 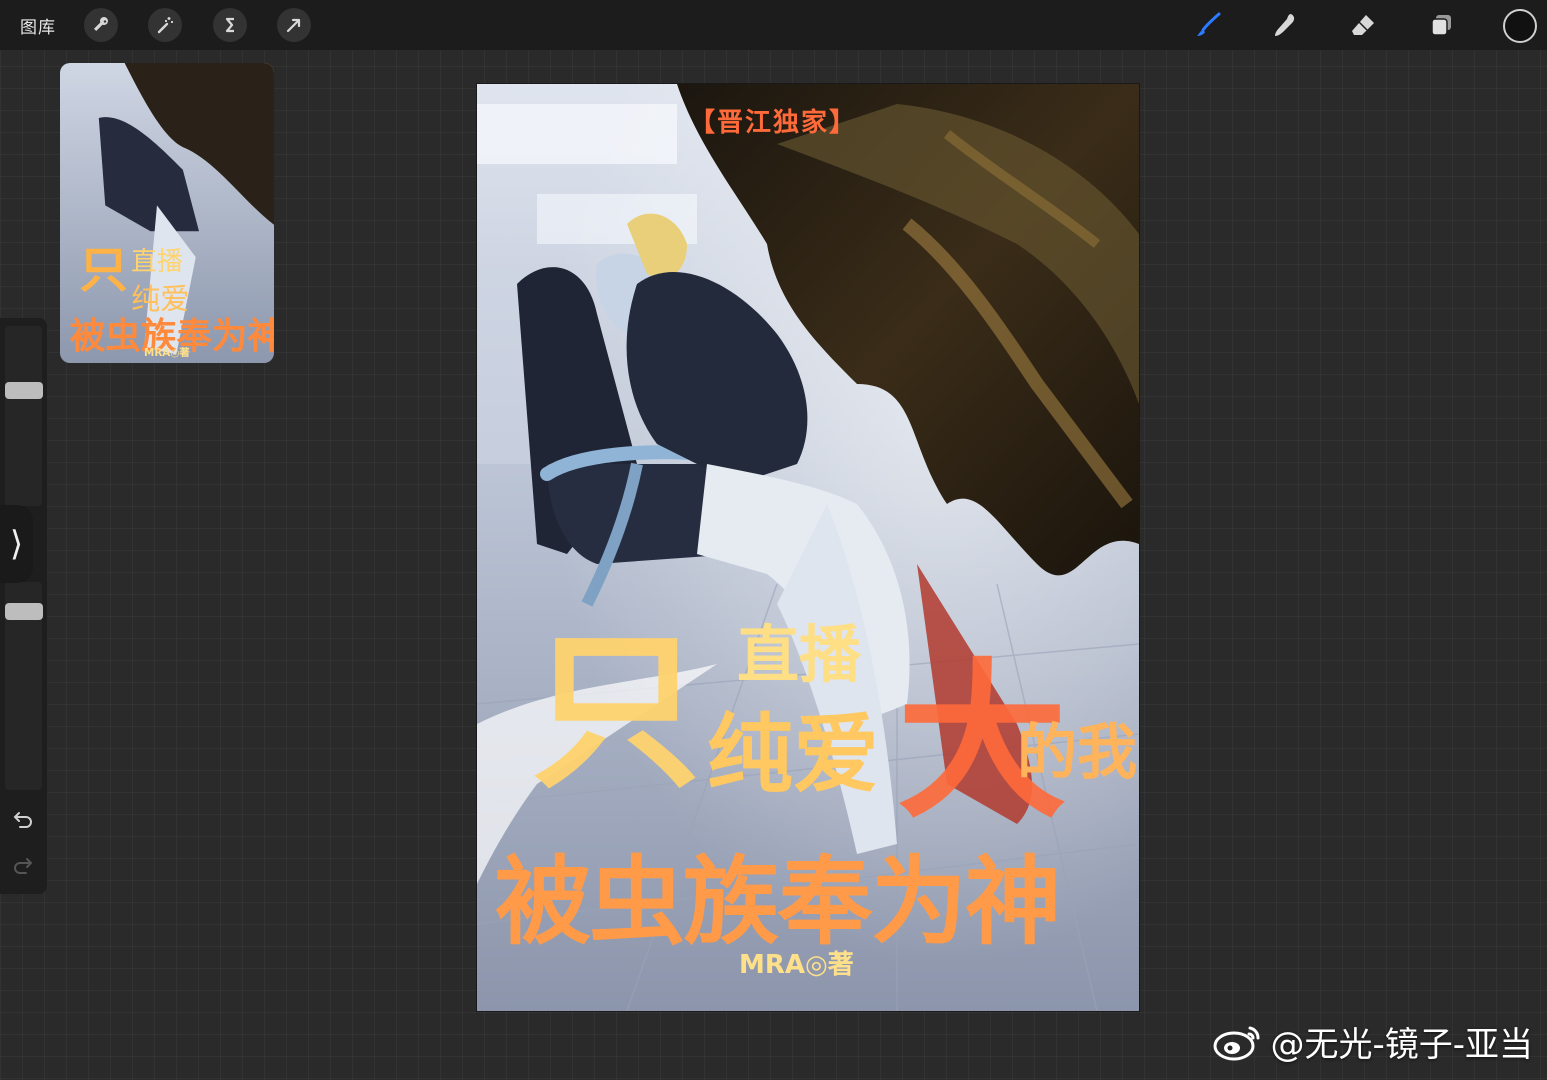 I want to click on adjustments-button, so click(x=165, y=25).